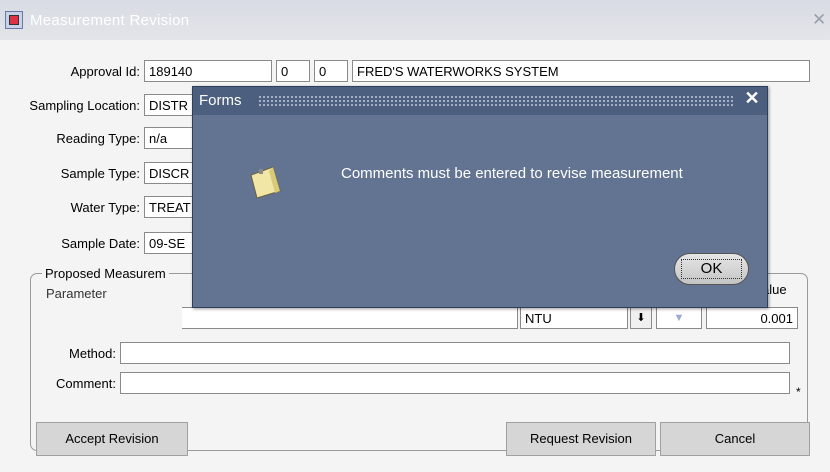 The image size is (830, 472). What do you see at coordinates (100, 243) in the screenshot?
I see `sample-date-label: Sample Date:` at bounding box center [100, 243].